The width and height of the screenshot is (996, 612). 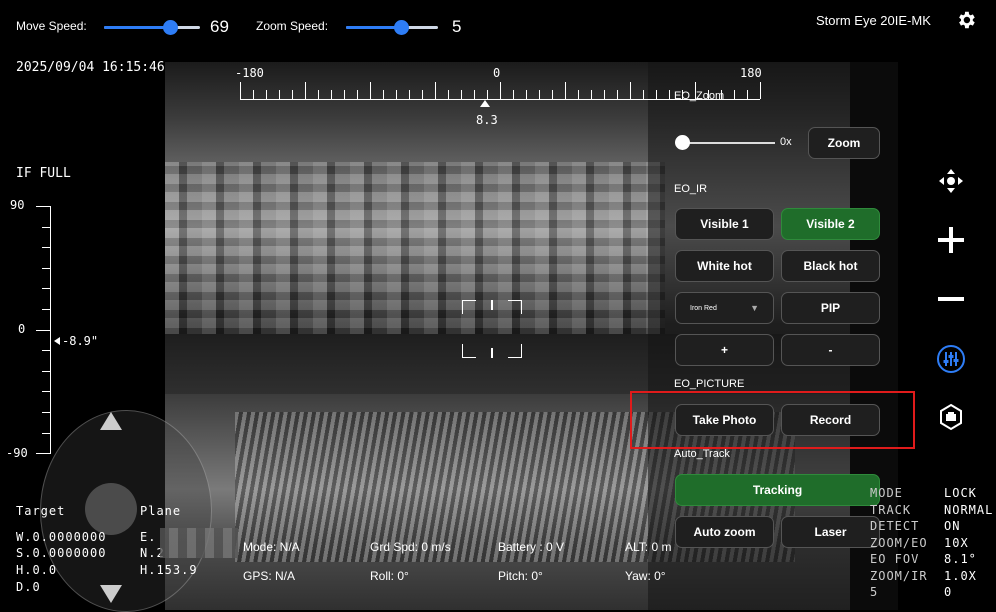 What do you see at coordinates (772, 420) in the screenshot?
I see `highlight-box` at bounding box center [772, 420].